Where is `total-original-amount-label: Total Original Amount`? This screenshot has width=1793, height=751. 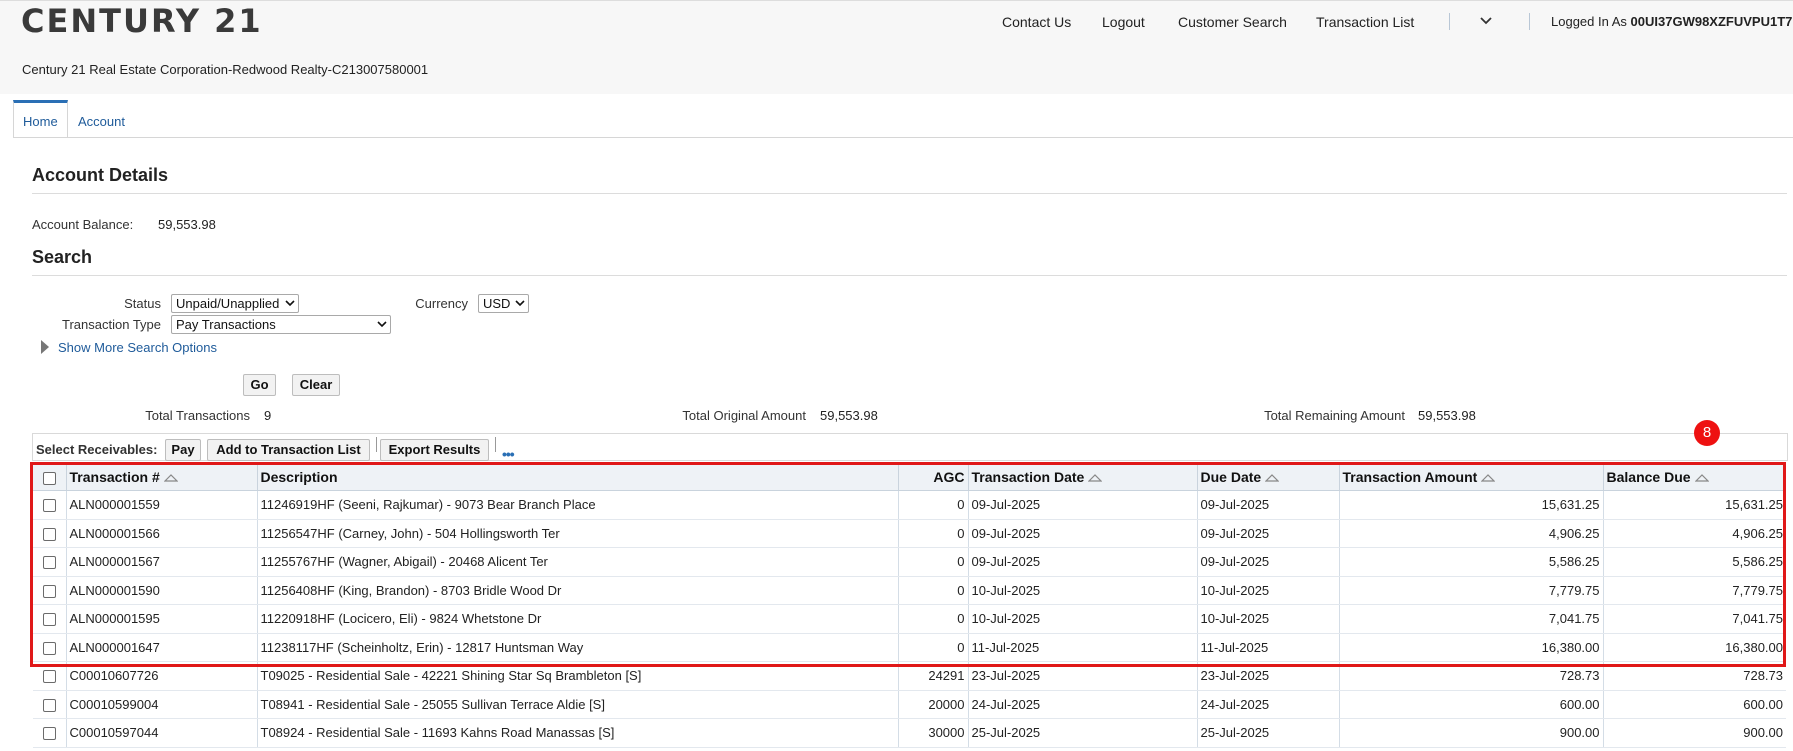 total-original-amount-label: Total Original Amount is located at coordinates (744, 415).